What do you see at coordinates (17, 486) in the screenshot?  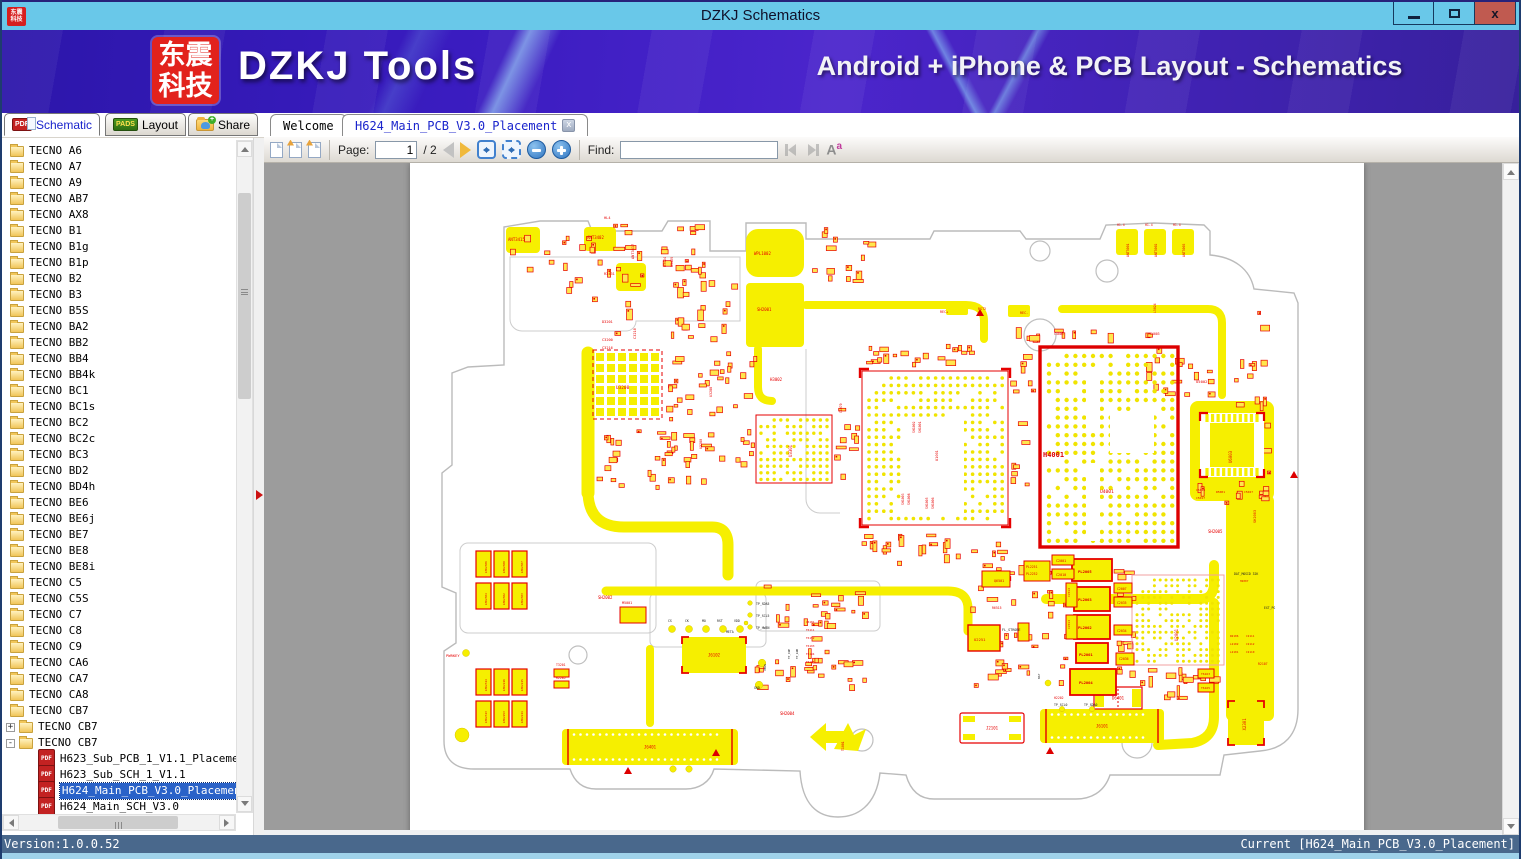 I see `folder-icon` at bounding box center [17, 486].